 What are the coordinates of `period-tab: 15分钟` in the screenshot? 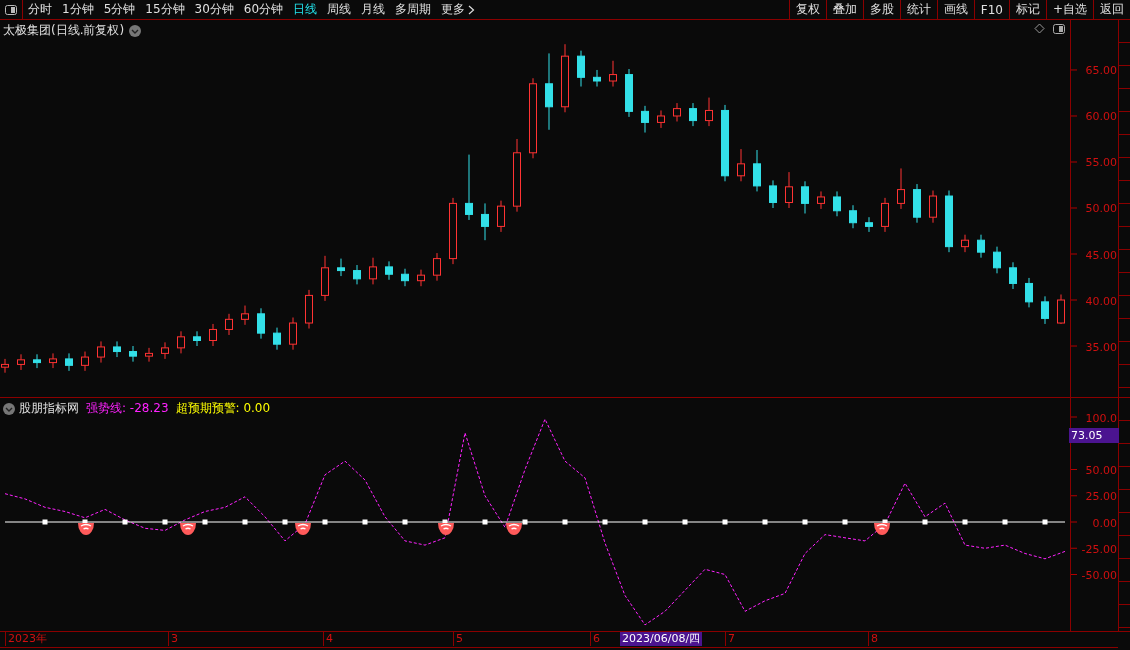 It's located at (165, 9).